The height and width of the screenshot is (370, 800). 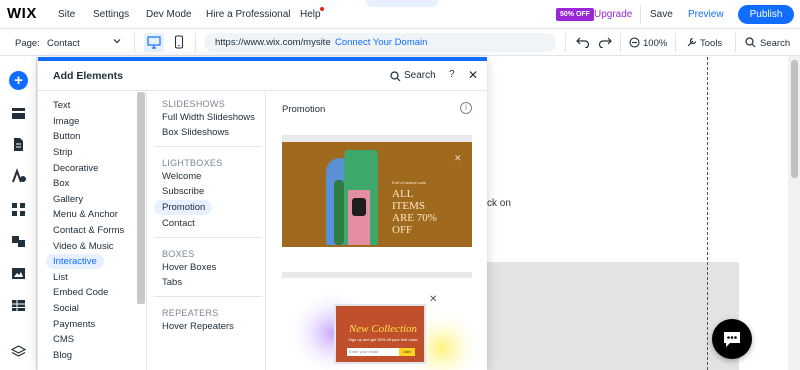 I want to click on category-video-music: Video & Music, so click(x=83, y=246).